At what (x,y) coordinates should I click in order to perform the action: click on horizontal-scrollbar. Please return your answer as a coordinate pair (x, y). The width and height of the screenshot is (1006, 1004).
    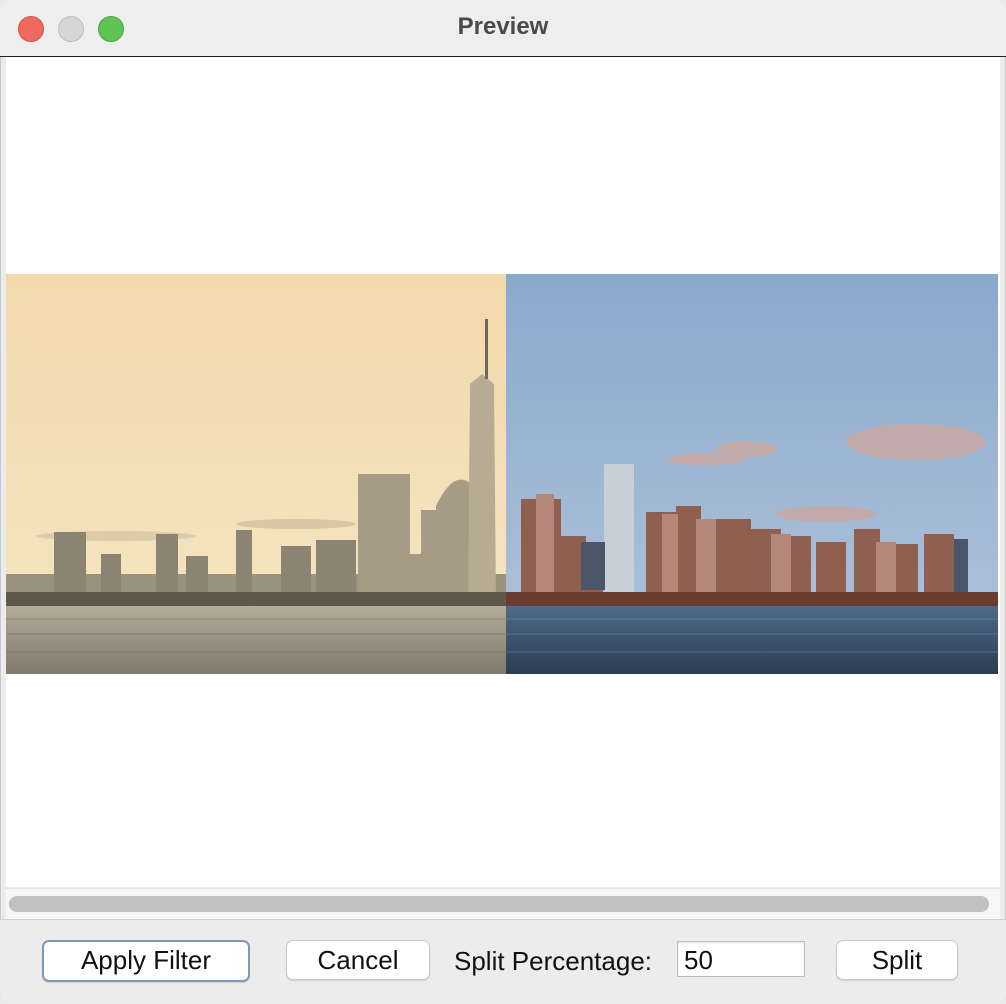
    Looking at the image, I should click on (503, 903).